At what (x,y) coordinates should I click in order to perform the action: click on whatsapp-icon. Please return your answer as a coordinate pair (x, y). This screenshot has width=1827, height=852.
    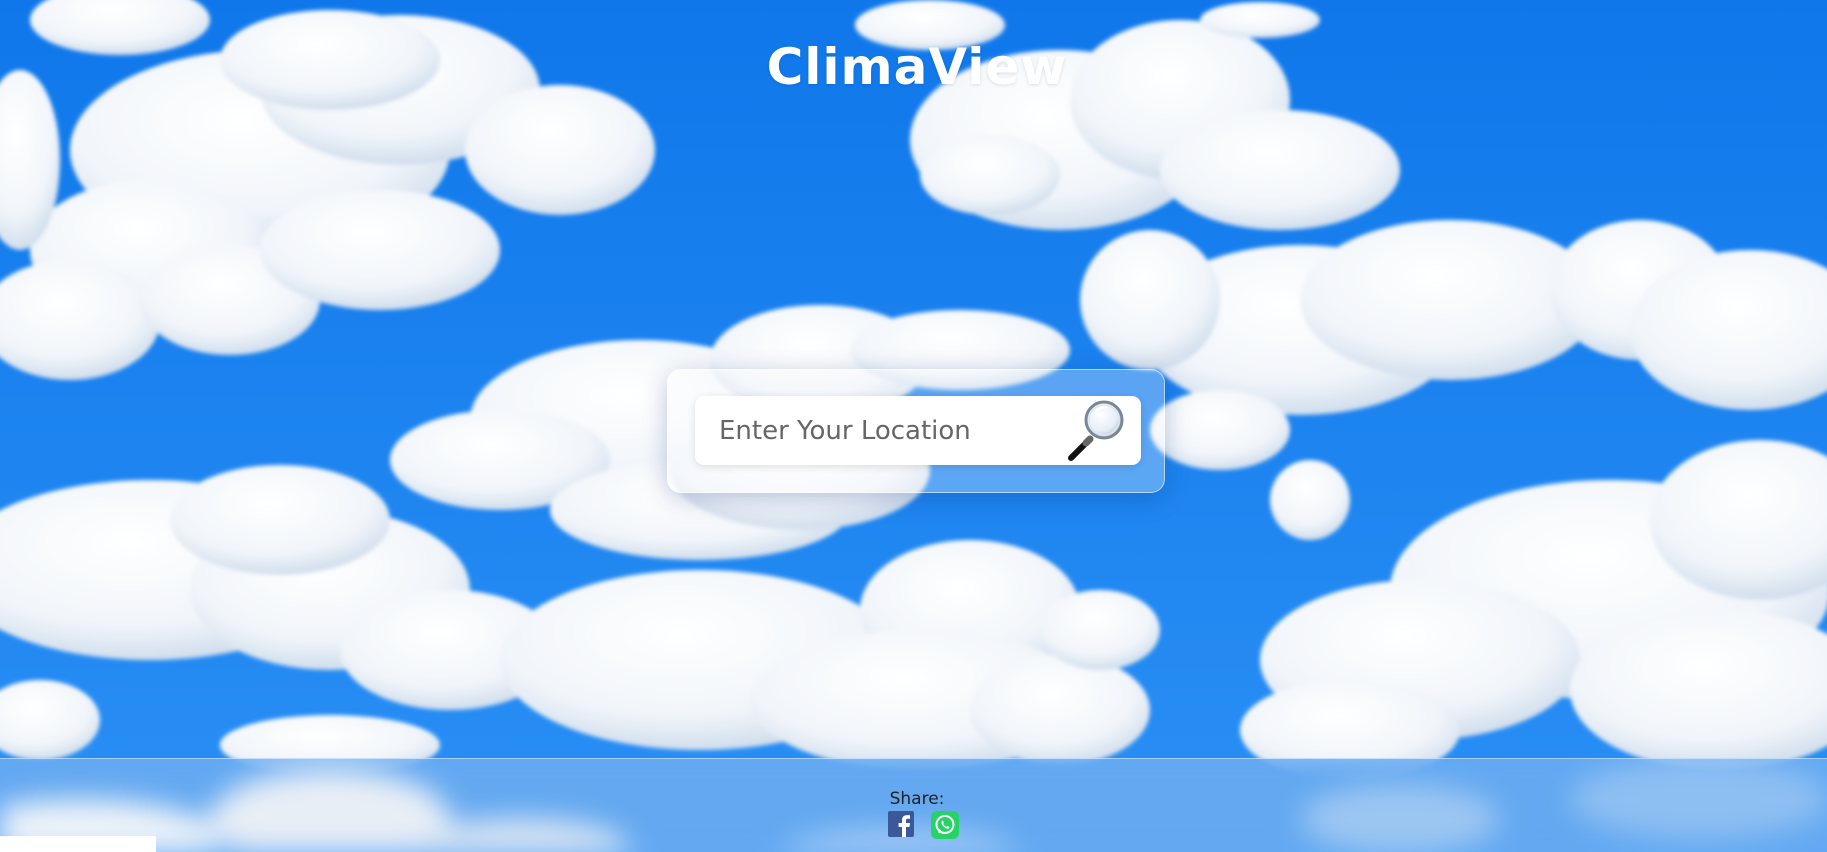
    Looking at the image, I should click on (945, 825).